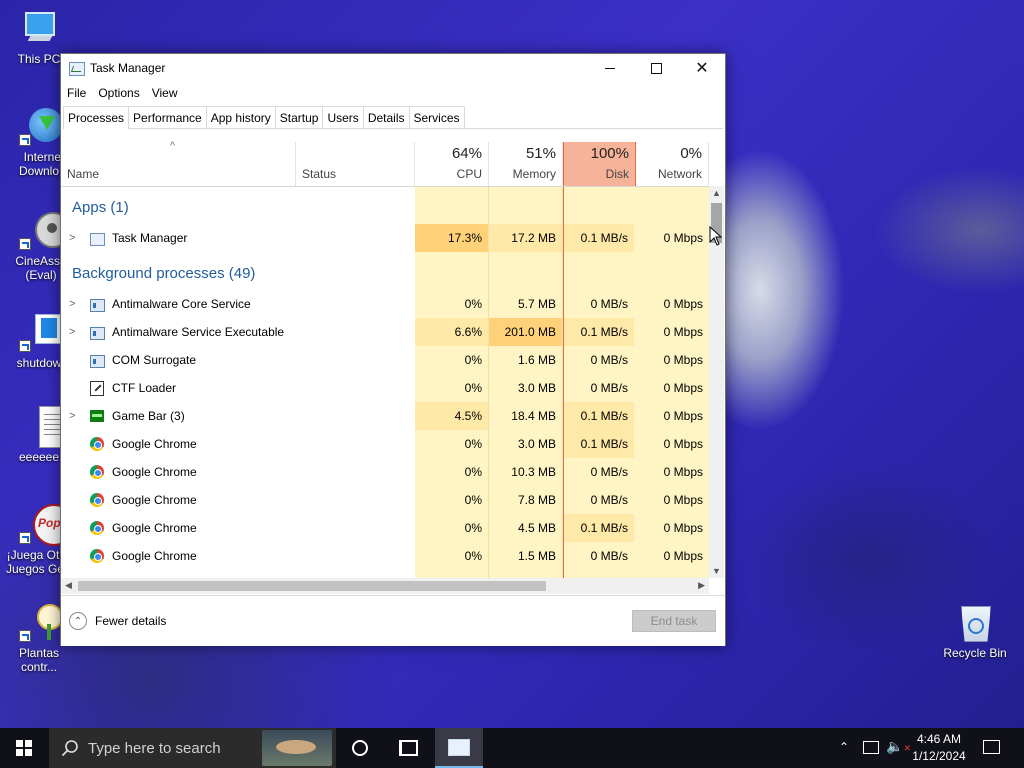  Describe the element at coordinates (844, 747) in the screenshot. I see `chevron-up-icon: ⌃` at that location.